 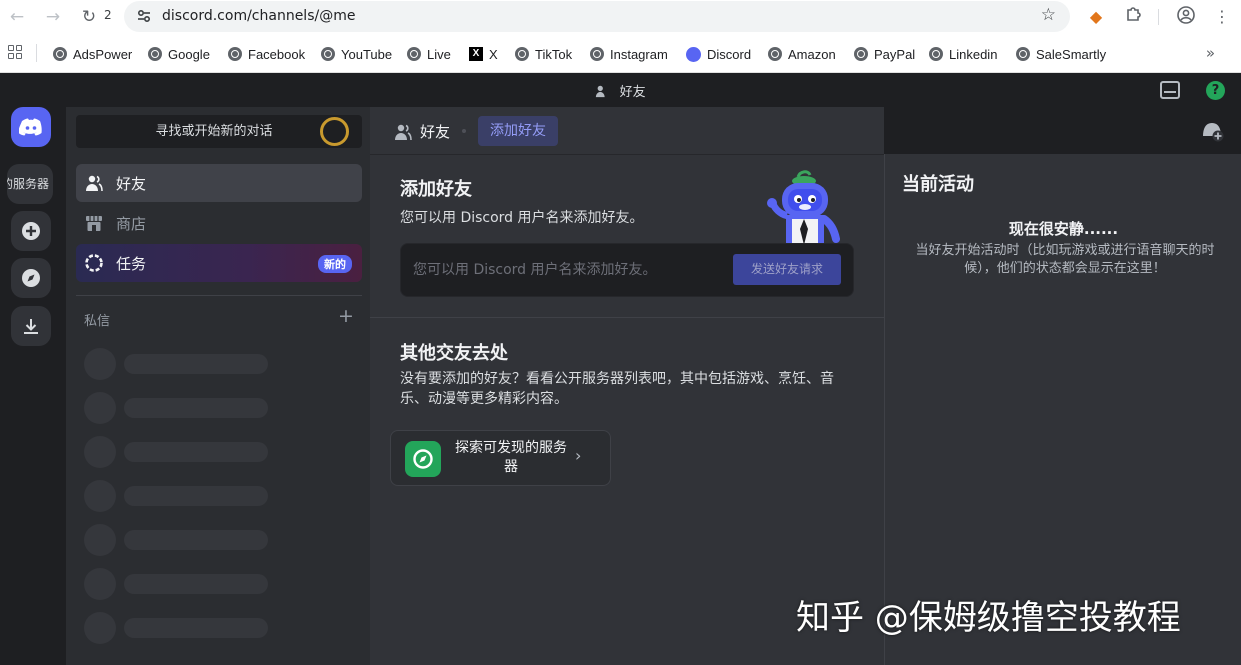 What do you see at coordinates (629, 54) in the screenshot?
I see `bookmark-instagram: Instagram` at bounding box center [629, 54].